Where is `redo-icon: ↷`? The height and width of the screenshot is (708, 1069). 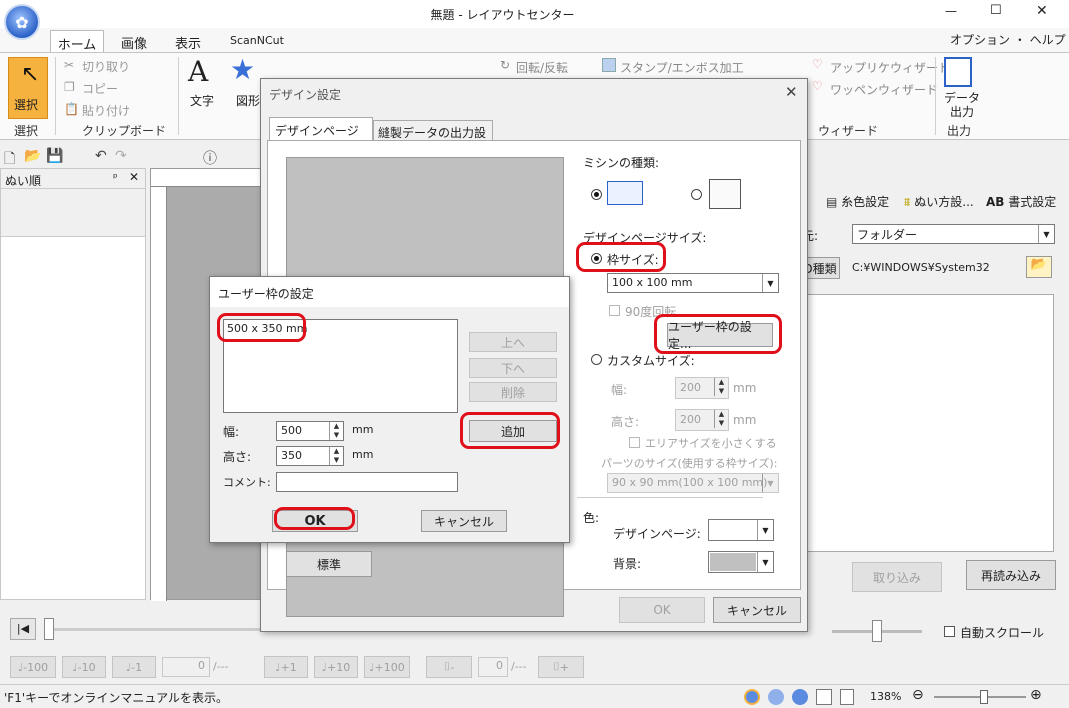
redo-icon: ↷ is located at coordinates (121, 156).